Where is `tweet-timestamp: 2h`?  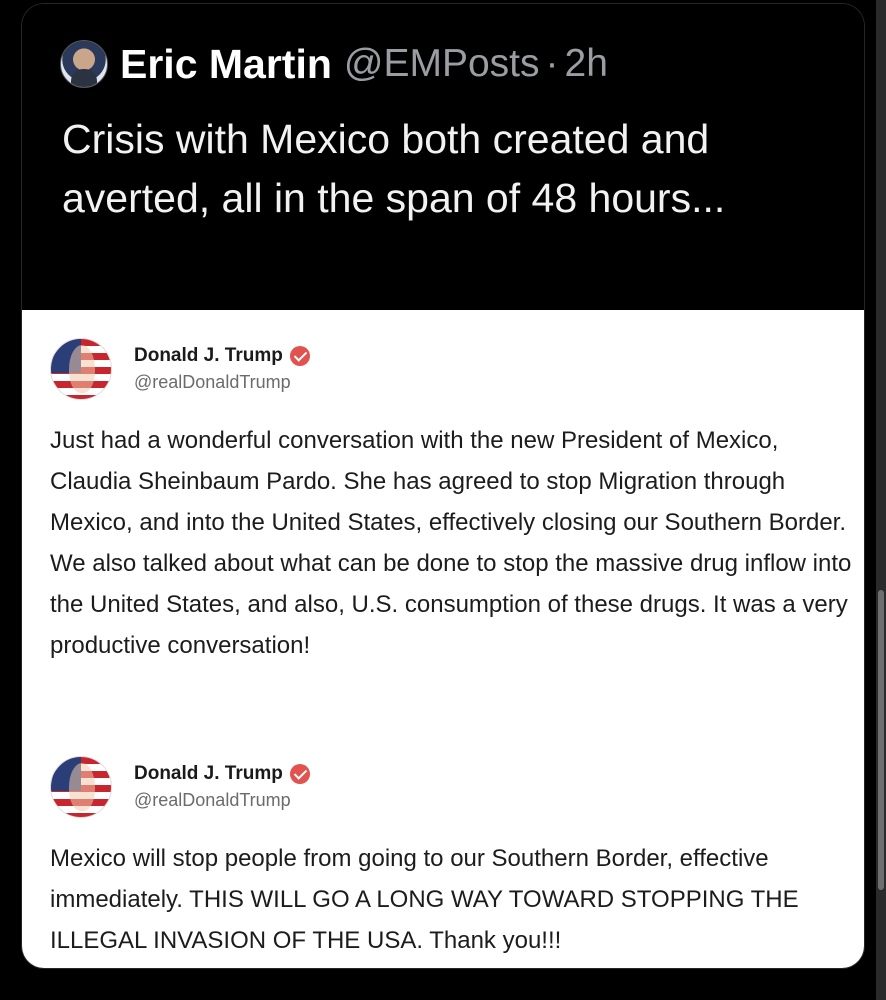 tweet-timestamp: 2h is located at coordinates (586, 64).